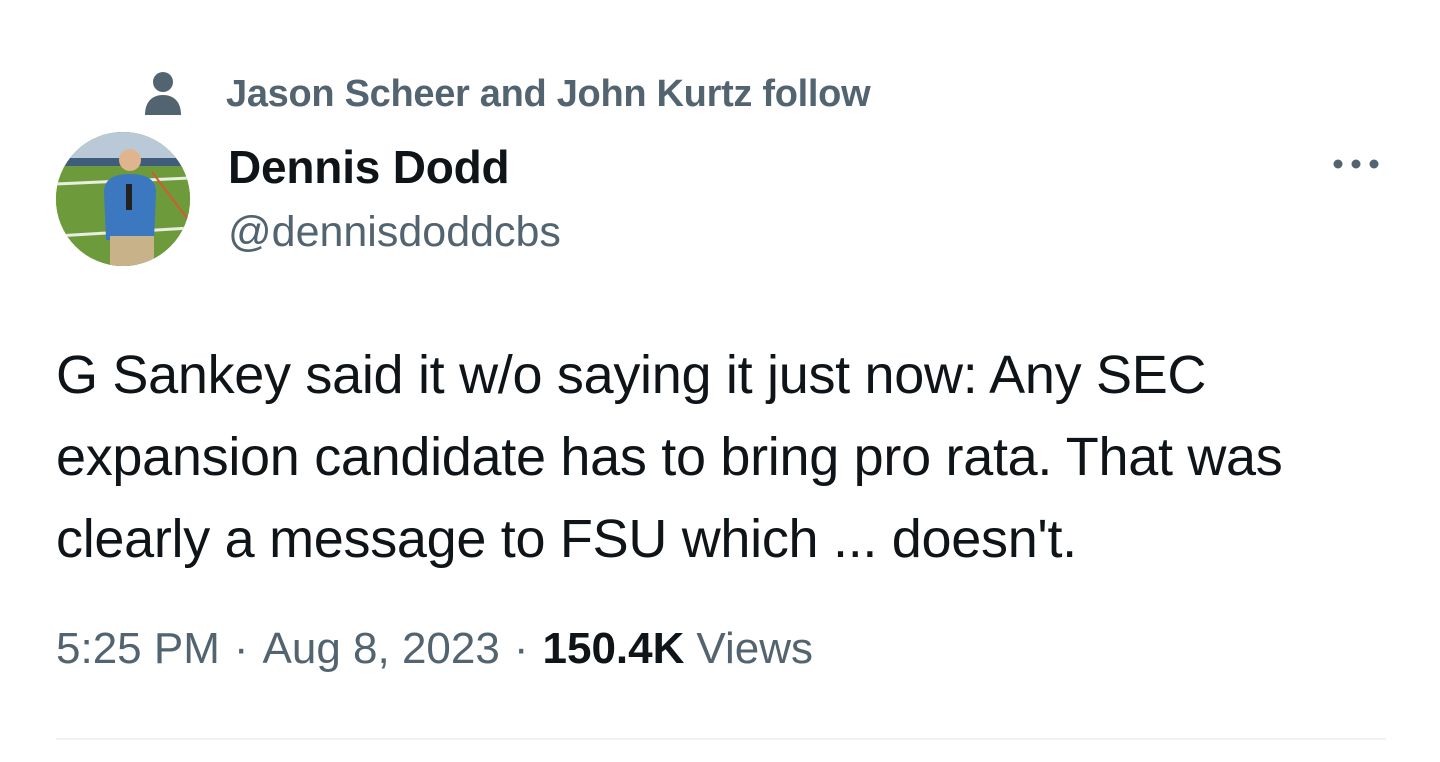 The width and height of the screenshot is (1440, 762). What do you see at coordinates (138, 649) in the screenshot?
I see `tweet-time: 5:25 PM` at bounding box center [138, 649].